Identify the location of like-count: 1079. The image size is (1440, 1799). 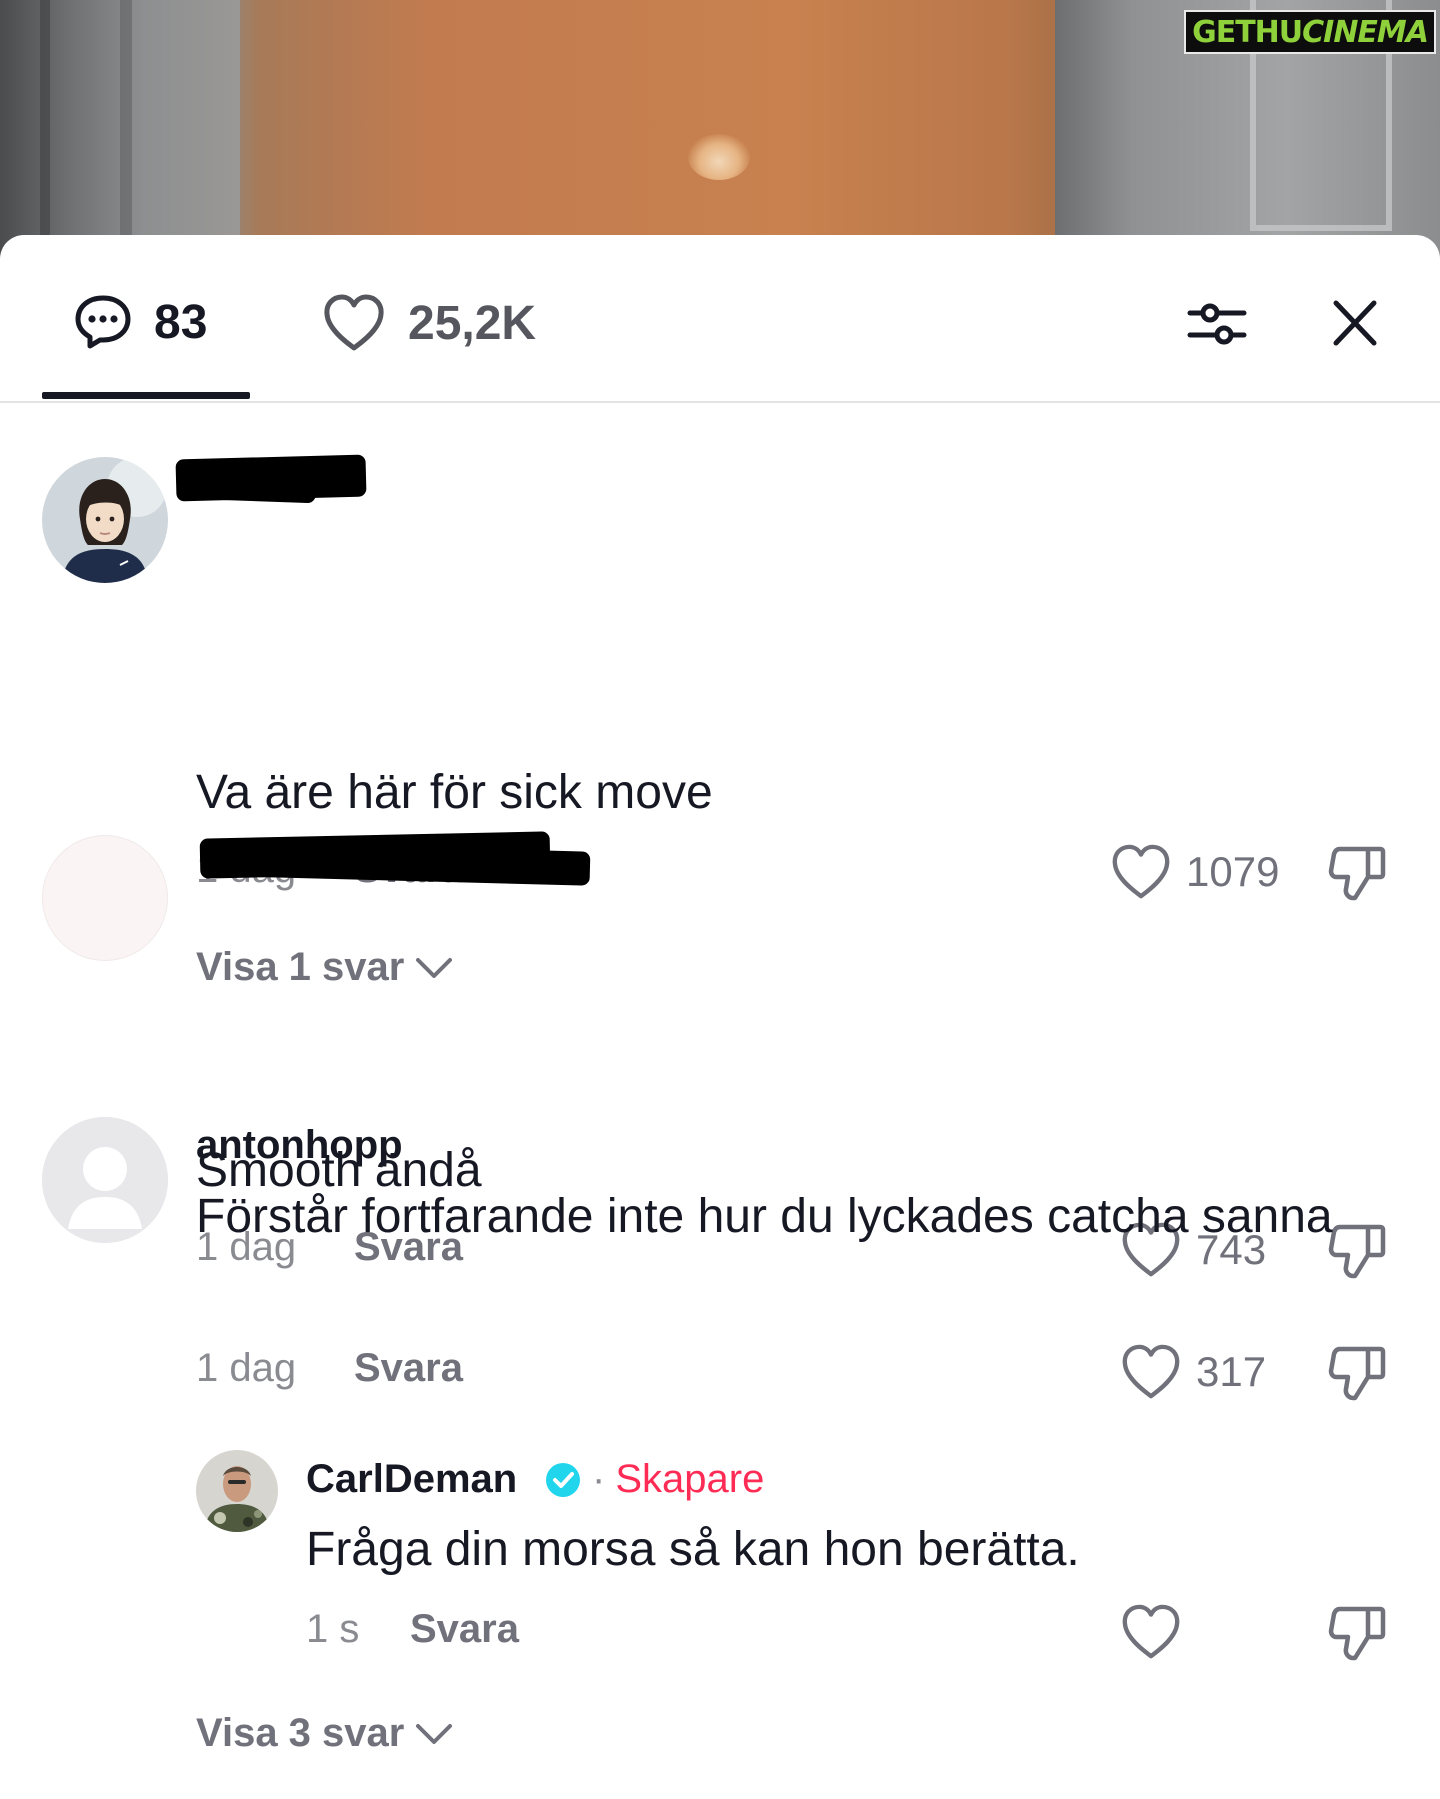
(1233, 871).